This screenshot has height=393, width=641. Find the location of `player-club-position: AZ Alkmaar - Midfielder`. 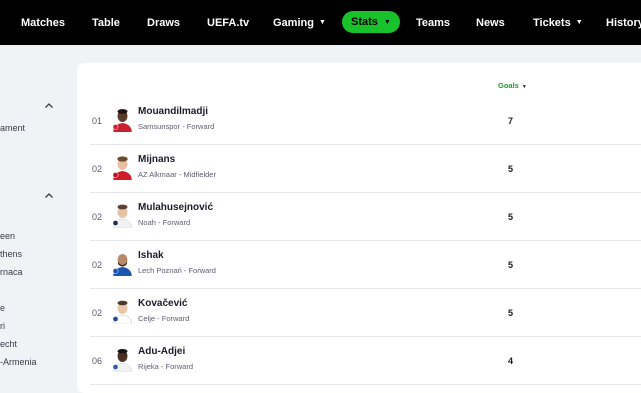

player-club-position: AZ Alkmaar - Midfielder is located at coordinates (177, 174).